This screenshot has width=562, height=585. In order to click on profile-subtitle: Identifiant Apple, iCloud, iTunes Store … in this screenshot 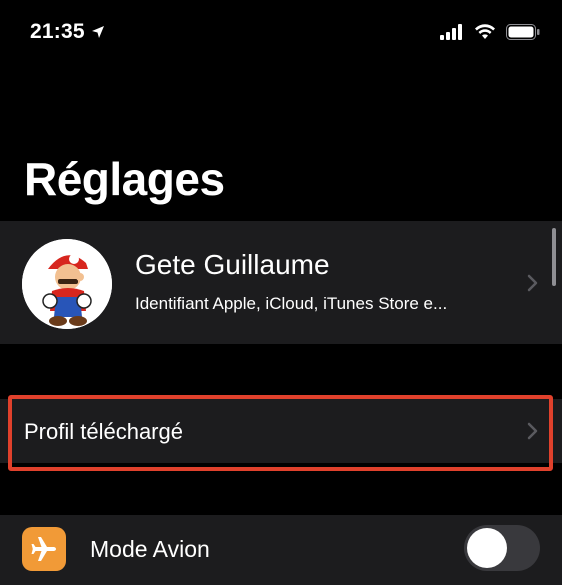, I will do `click(291, 303)`.